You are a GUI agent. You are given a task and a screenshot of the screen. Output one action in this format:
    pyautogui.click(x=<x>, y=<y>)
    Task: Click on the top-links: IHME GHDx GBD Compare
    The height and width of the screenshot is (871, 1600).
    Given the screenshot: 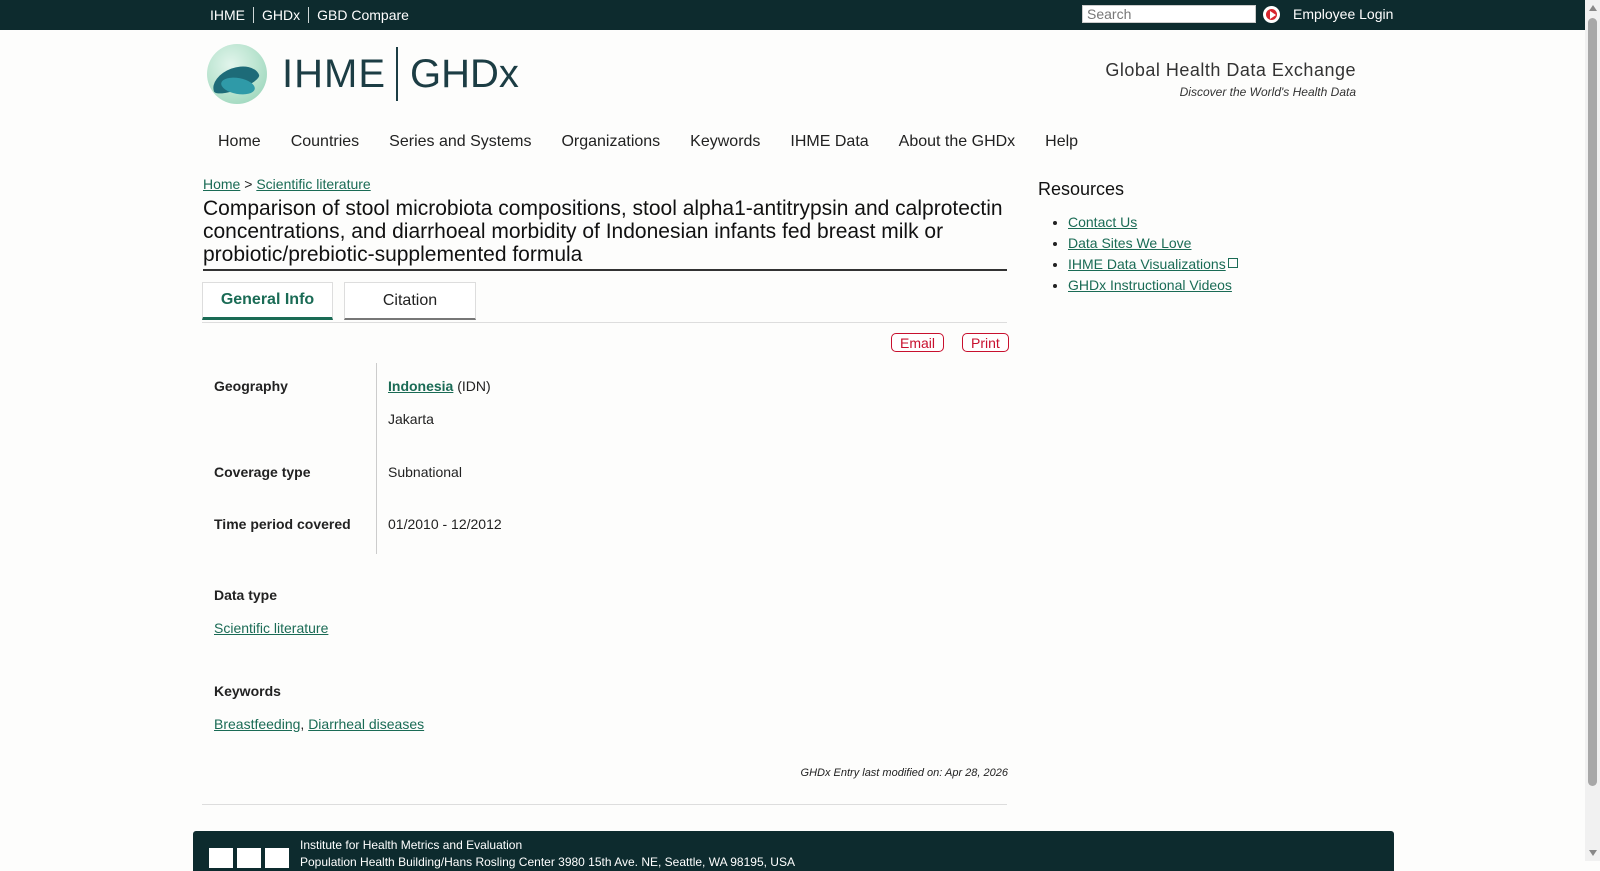 What is the action you would take?
    pyautogui.click(x=313, y=15)
    